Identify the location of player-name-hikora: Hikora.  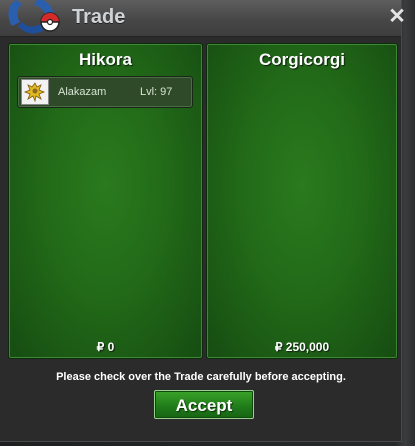
(105, 59).